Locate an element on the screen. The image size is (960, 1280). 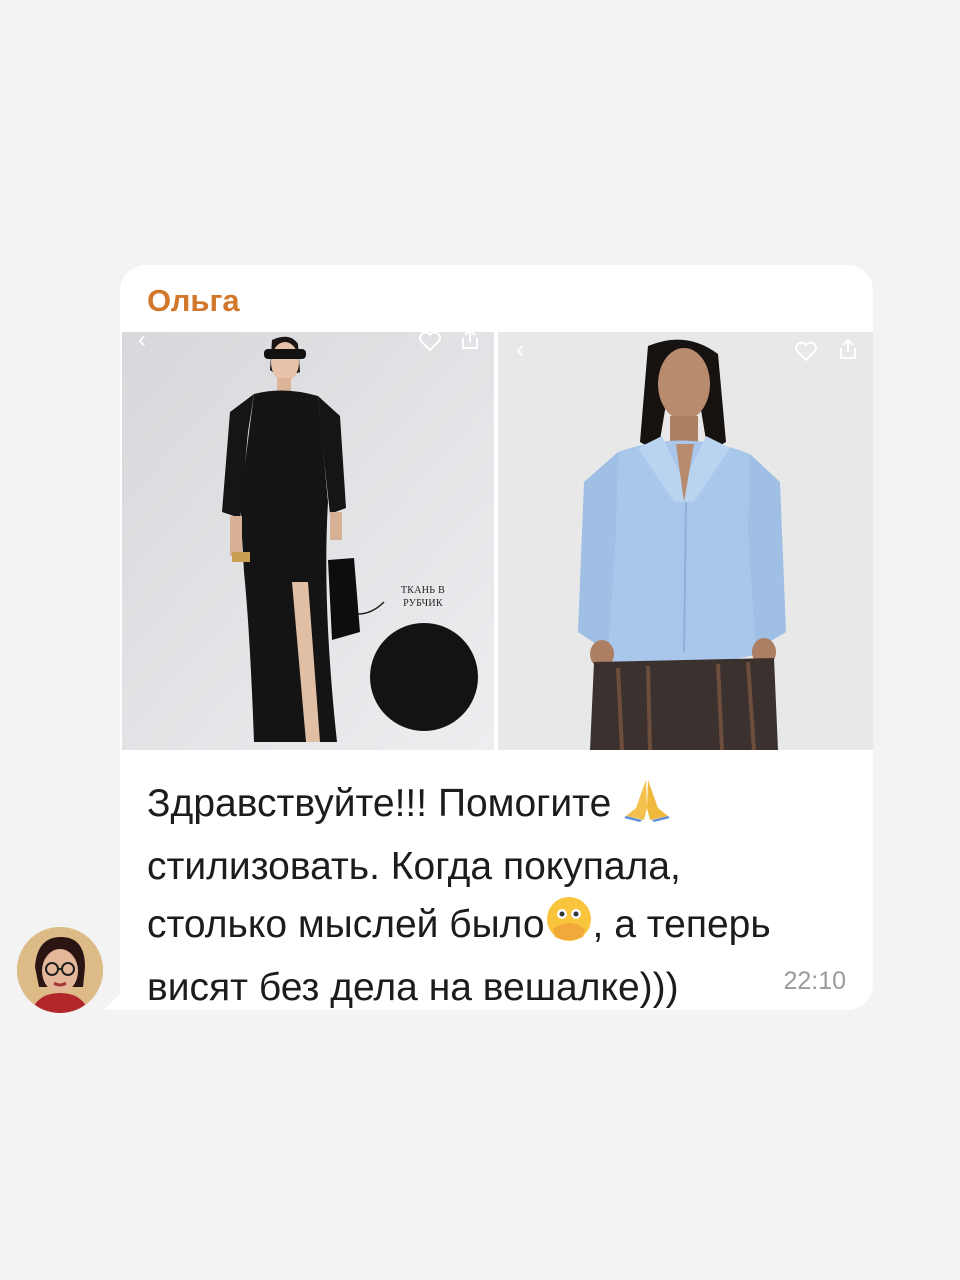
folded-hands-emoji is located at coordinates (647, 808).